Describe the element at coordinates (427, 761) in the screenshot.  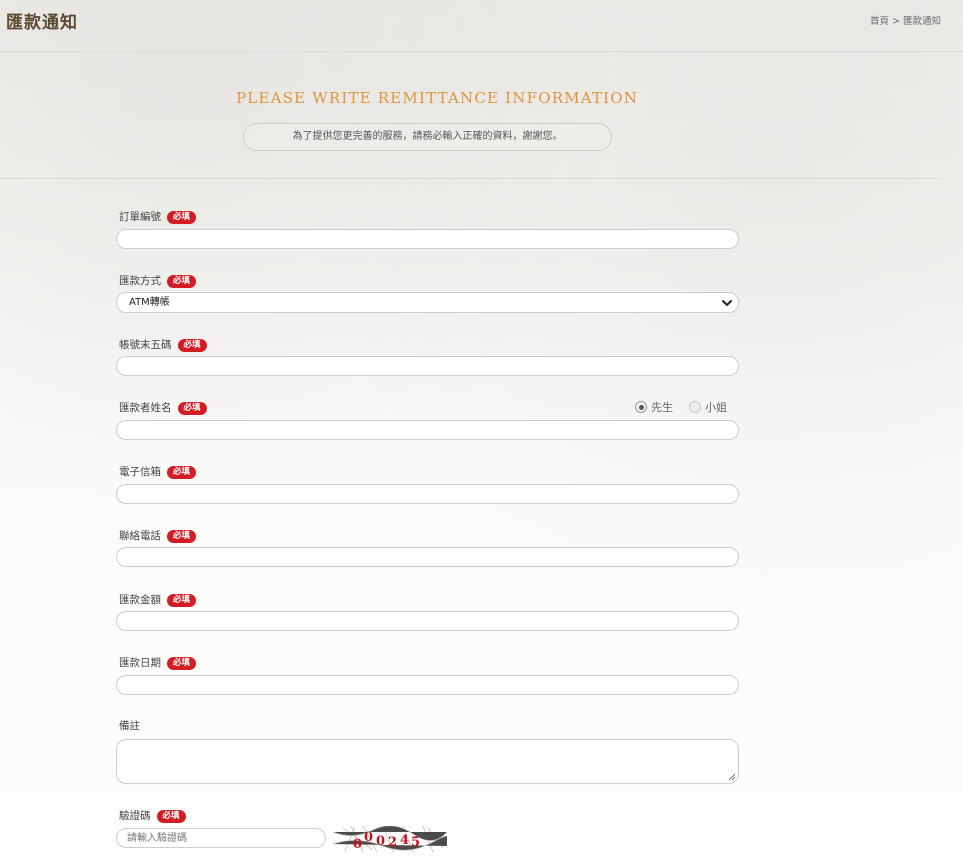
I see `note-textarea` at that location.